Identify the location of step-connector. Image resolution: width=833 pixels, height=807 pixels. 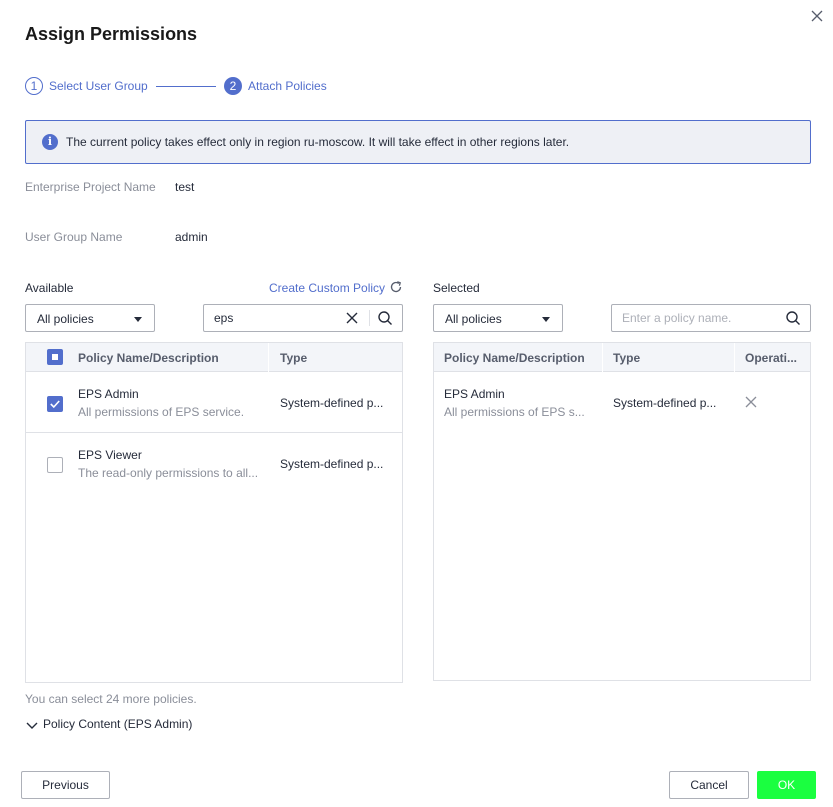
(186, 86).